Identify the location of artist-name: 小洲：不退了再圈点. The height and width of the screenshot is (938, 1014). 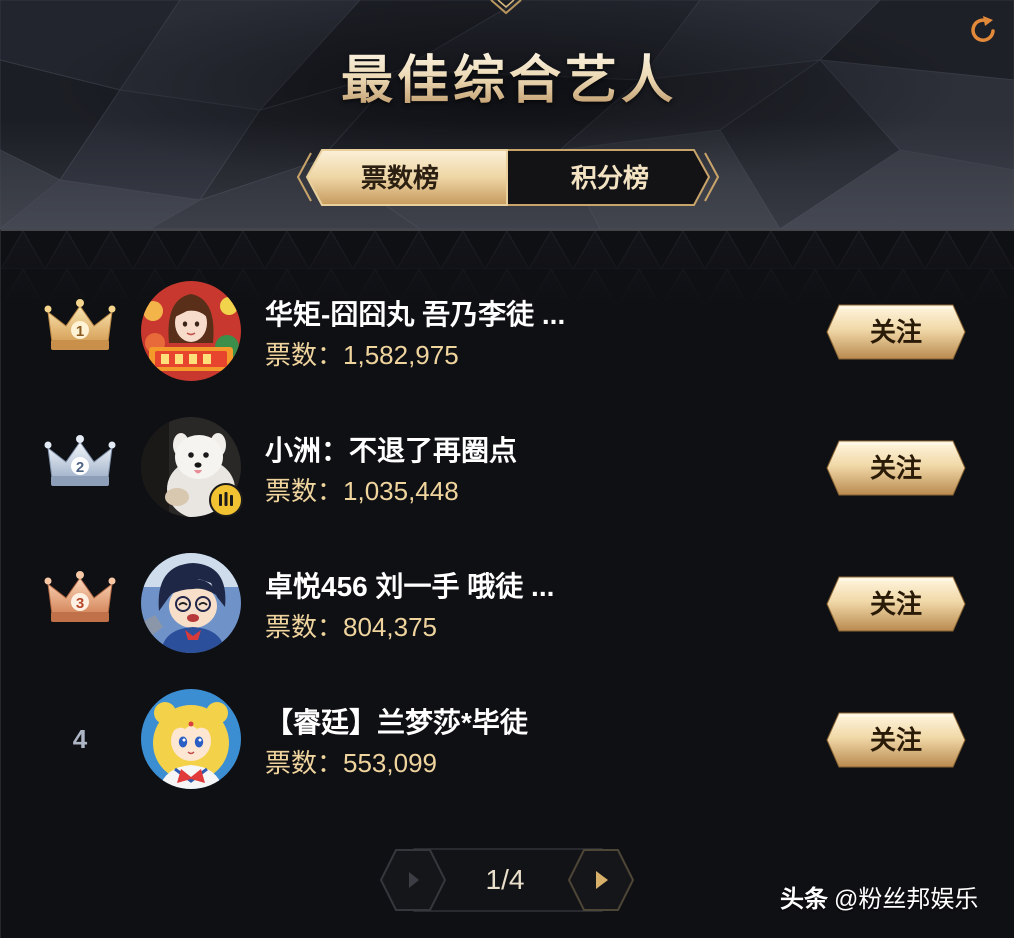
(391, 451).